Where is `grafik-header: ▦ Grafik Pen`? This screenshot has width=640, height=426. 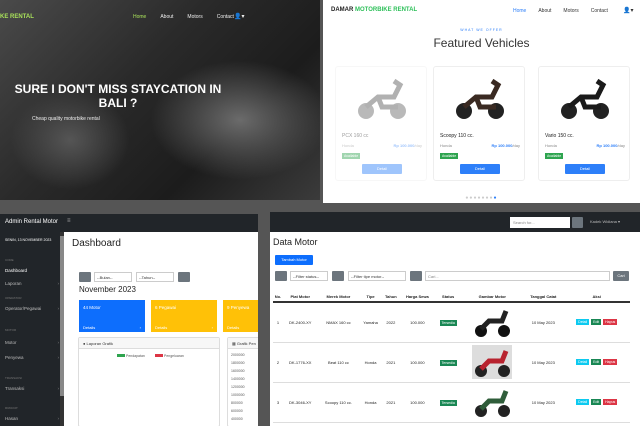 grafik-header: ▦ Grafik Pen is located at coordinates (243, 343).